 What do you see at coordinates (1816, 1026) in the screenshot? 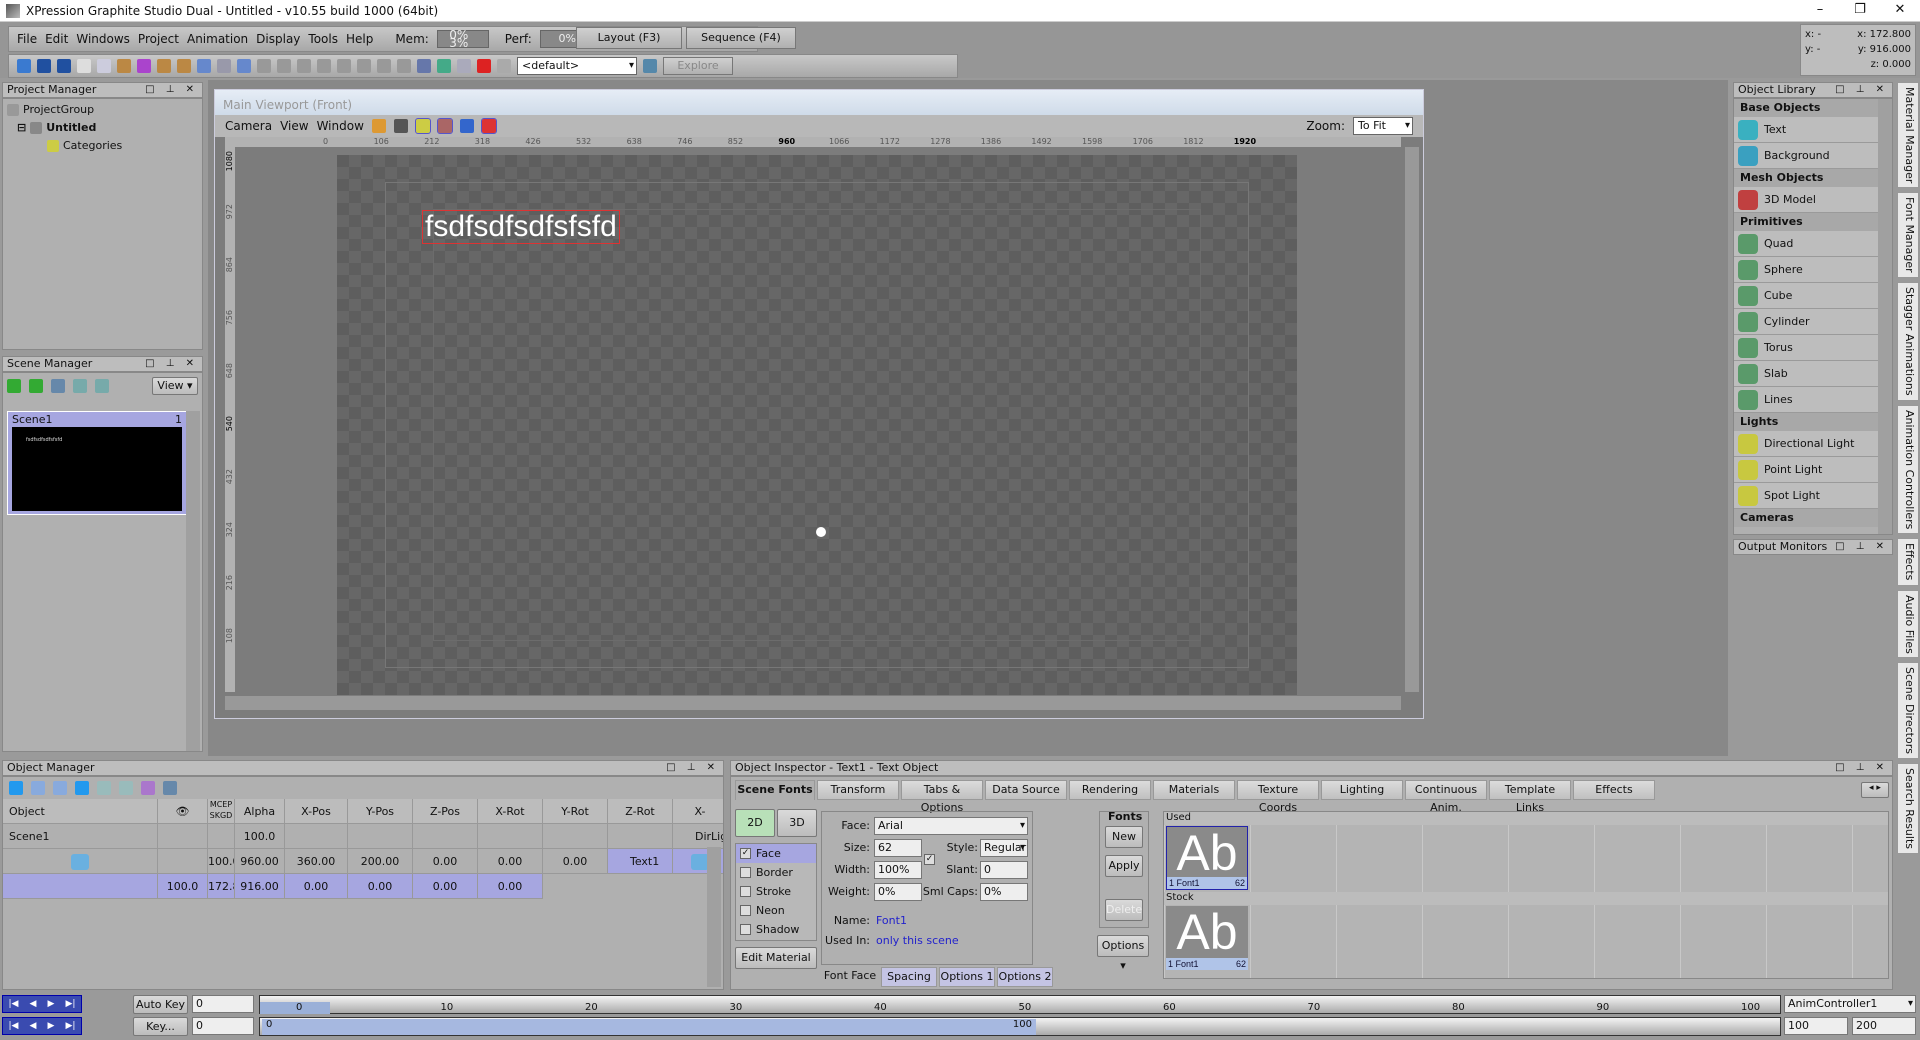
I see `end-frame-stepper: 100` at bounding box center [1816, 1026].